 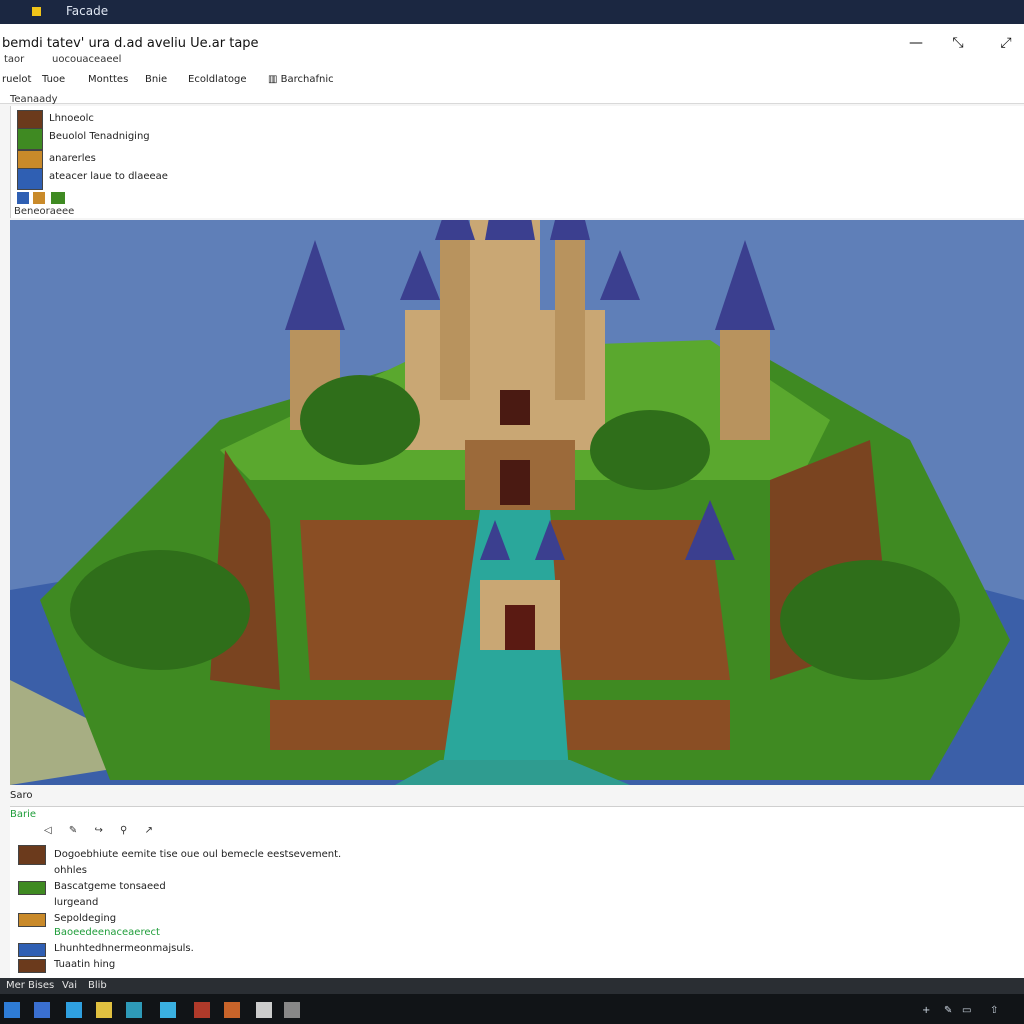 I want to click on document-subtitle-left: taor, so click(x=14, y=59).